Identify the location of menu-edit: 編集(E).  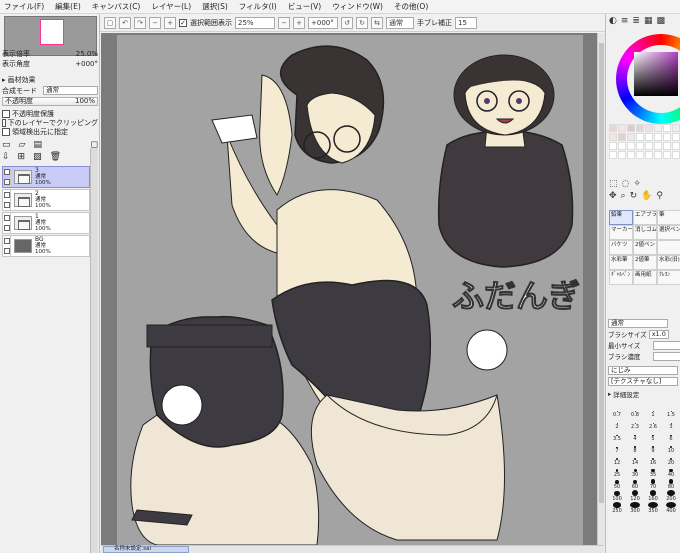
(68, 6).